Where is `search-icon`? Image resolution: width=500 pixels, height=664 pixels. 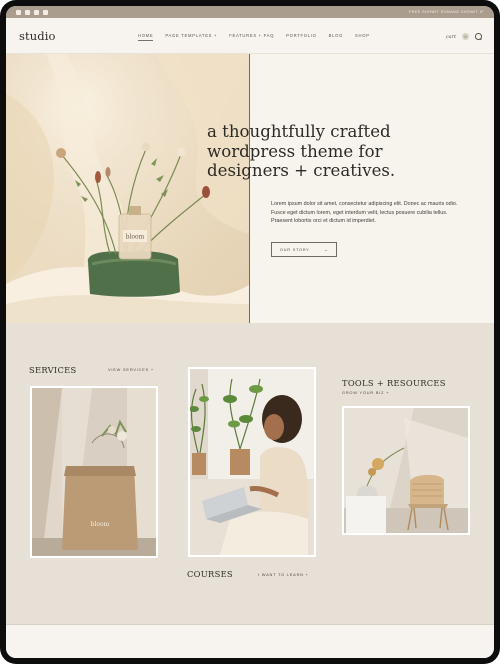
search-icon is located at coordinates (478, 36).